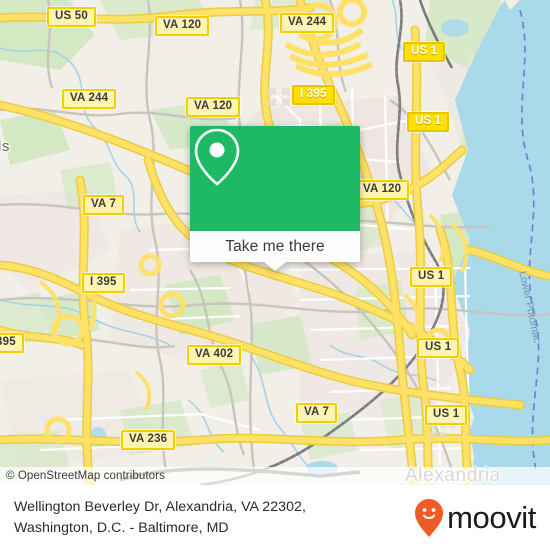  Describe the element at coordinates (12, 343) in the screenshot. I see `road-shield: 395` at that location.